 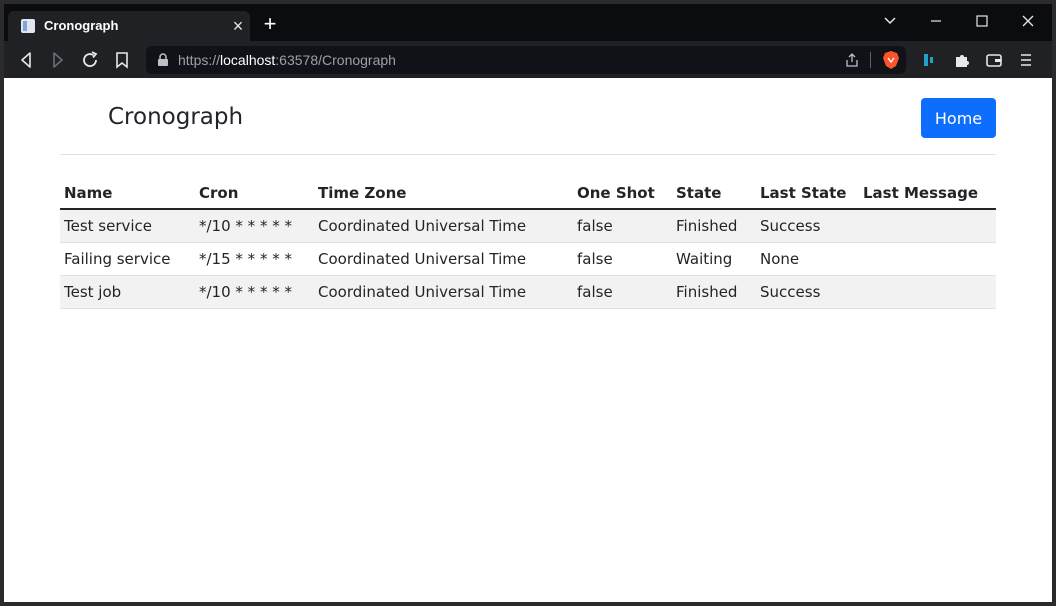 What do you see at coordinates (1026, 60) in the screenshot?
I see `menu-icon` at bounding box center [1026, 60].